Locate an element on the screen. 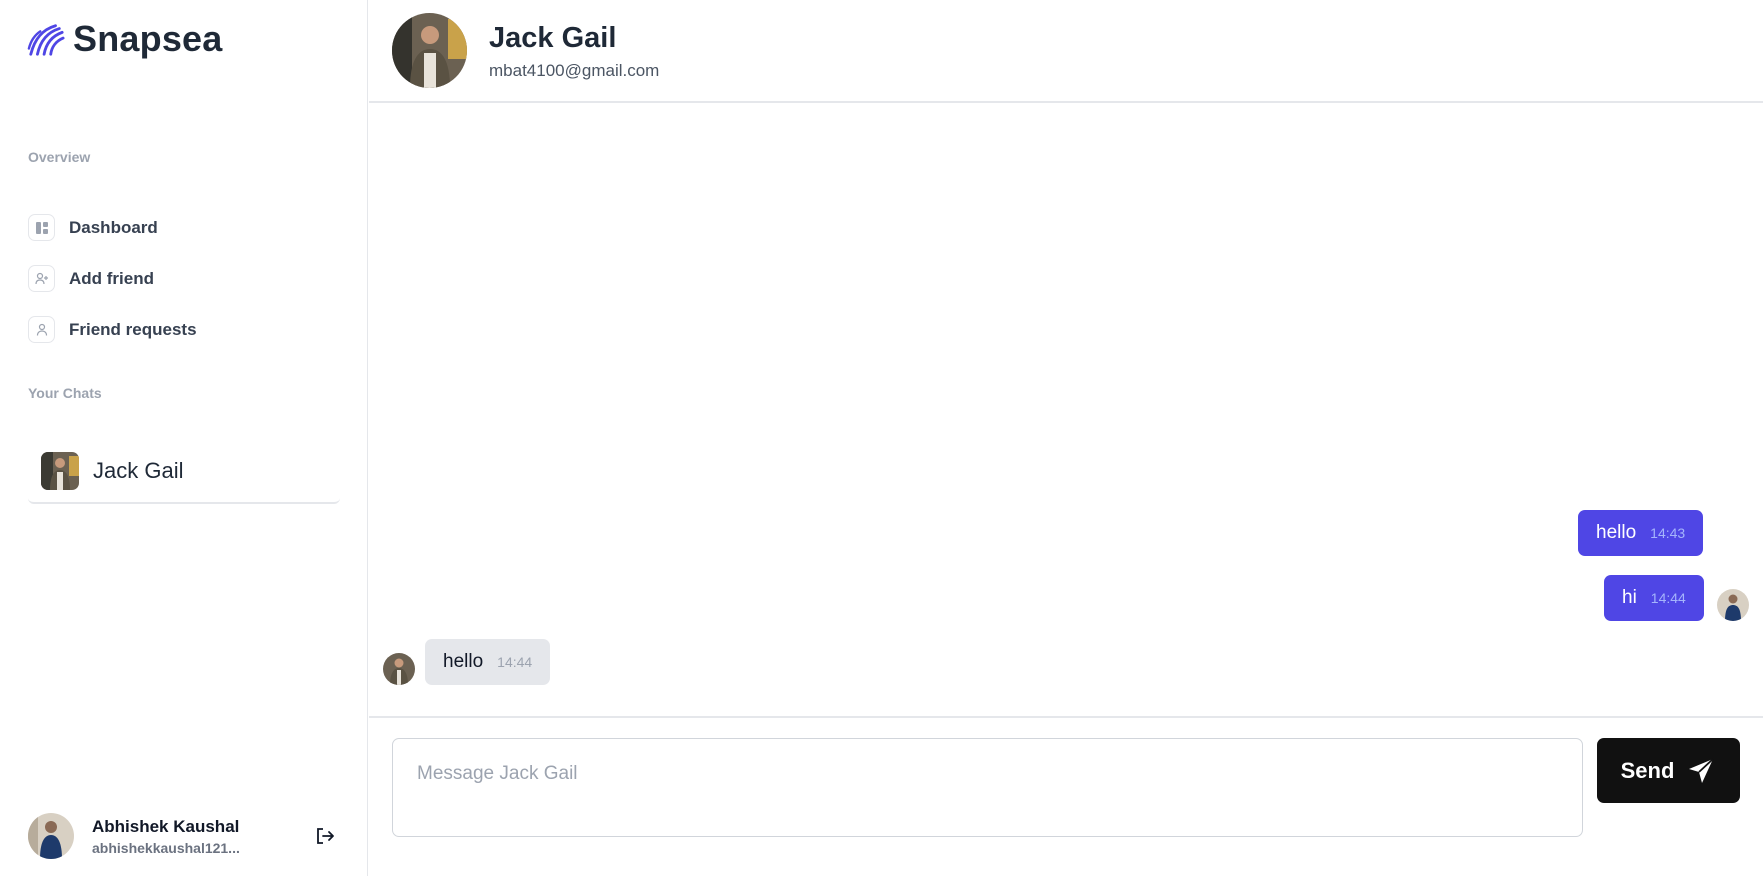 The image size is (1763, 876). snapsea-logo-icon is located at coordinates (46, 40).